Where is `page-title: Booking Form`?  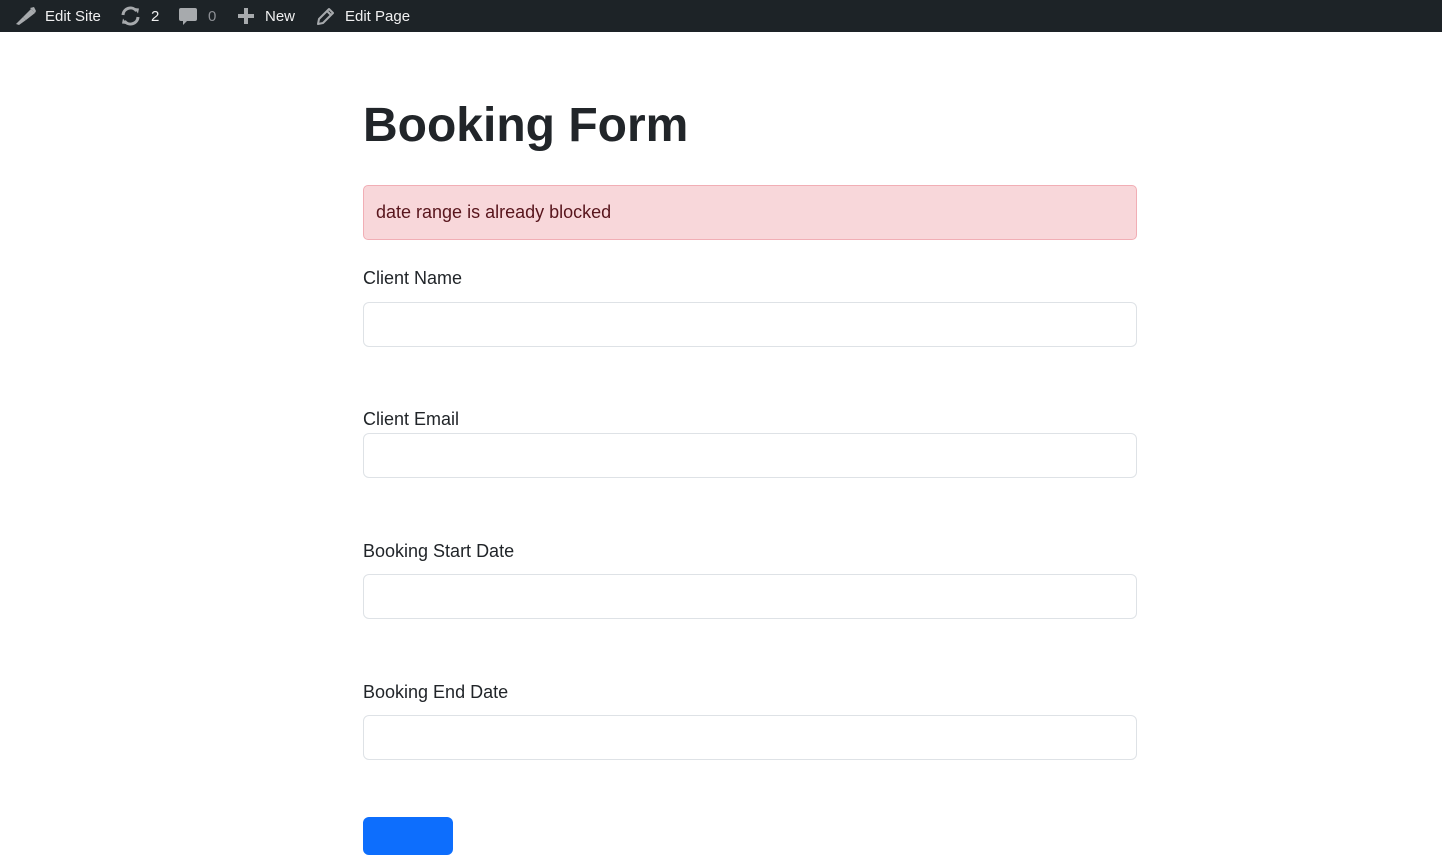 page-title: Booking Form is located at coordinates (526, 125).